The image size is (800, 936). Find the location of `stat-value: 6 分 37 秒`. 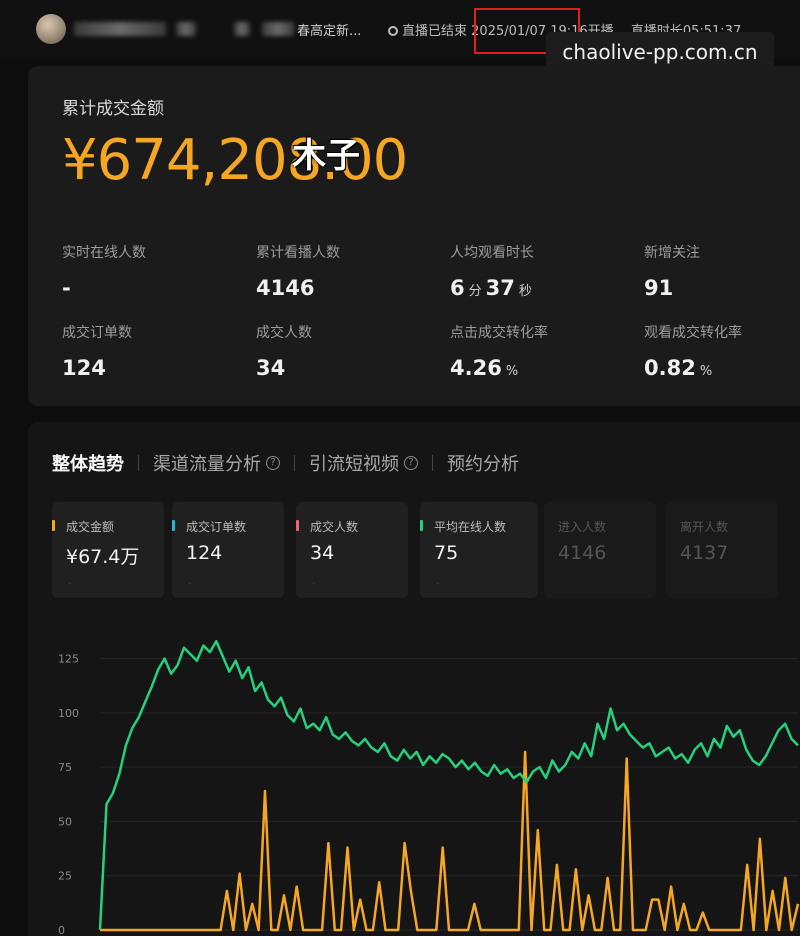

stat-value: 6 分 37 秒 is located at coordinates (493, 288).